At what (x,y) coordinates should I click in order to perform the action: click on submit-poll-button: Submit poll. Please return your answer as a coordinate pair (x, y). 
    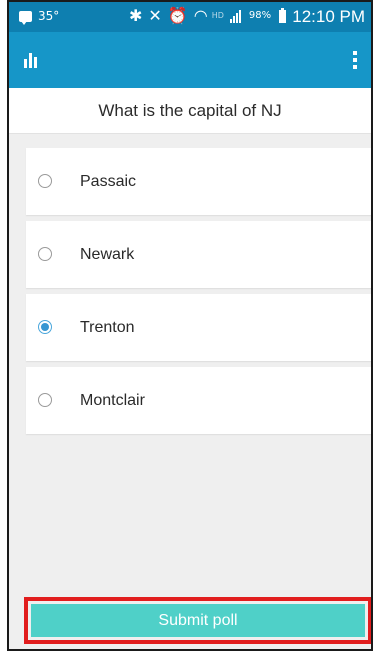
    Looking at the image, I should click on (198, 620).